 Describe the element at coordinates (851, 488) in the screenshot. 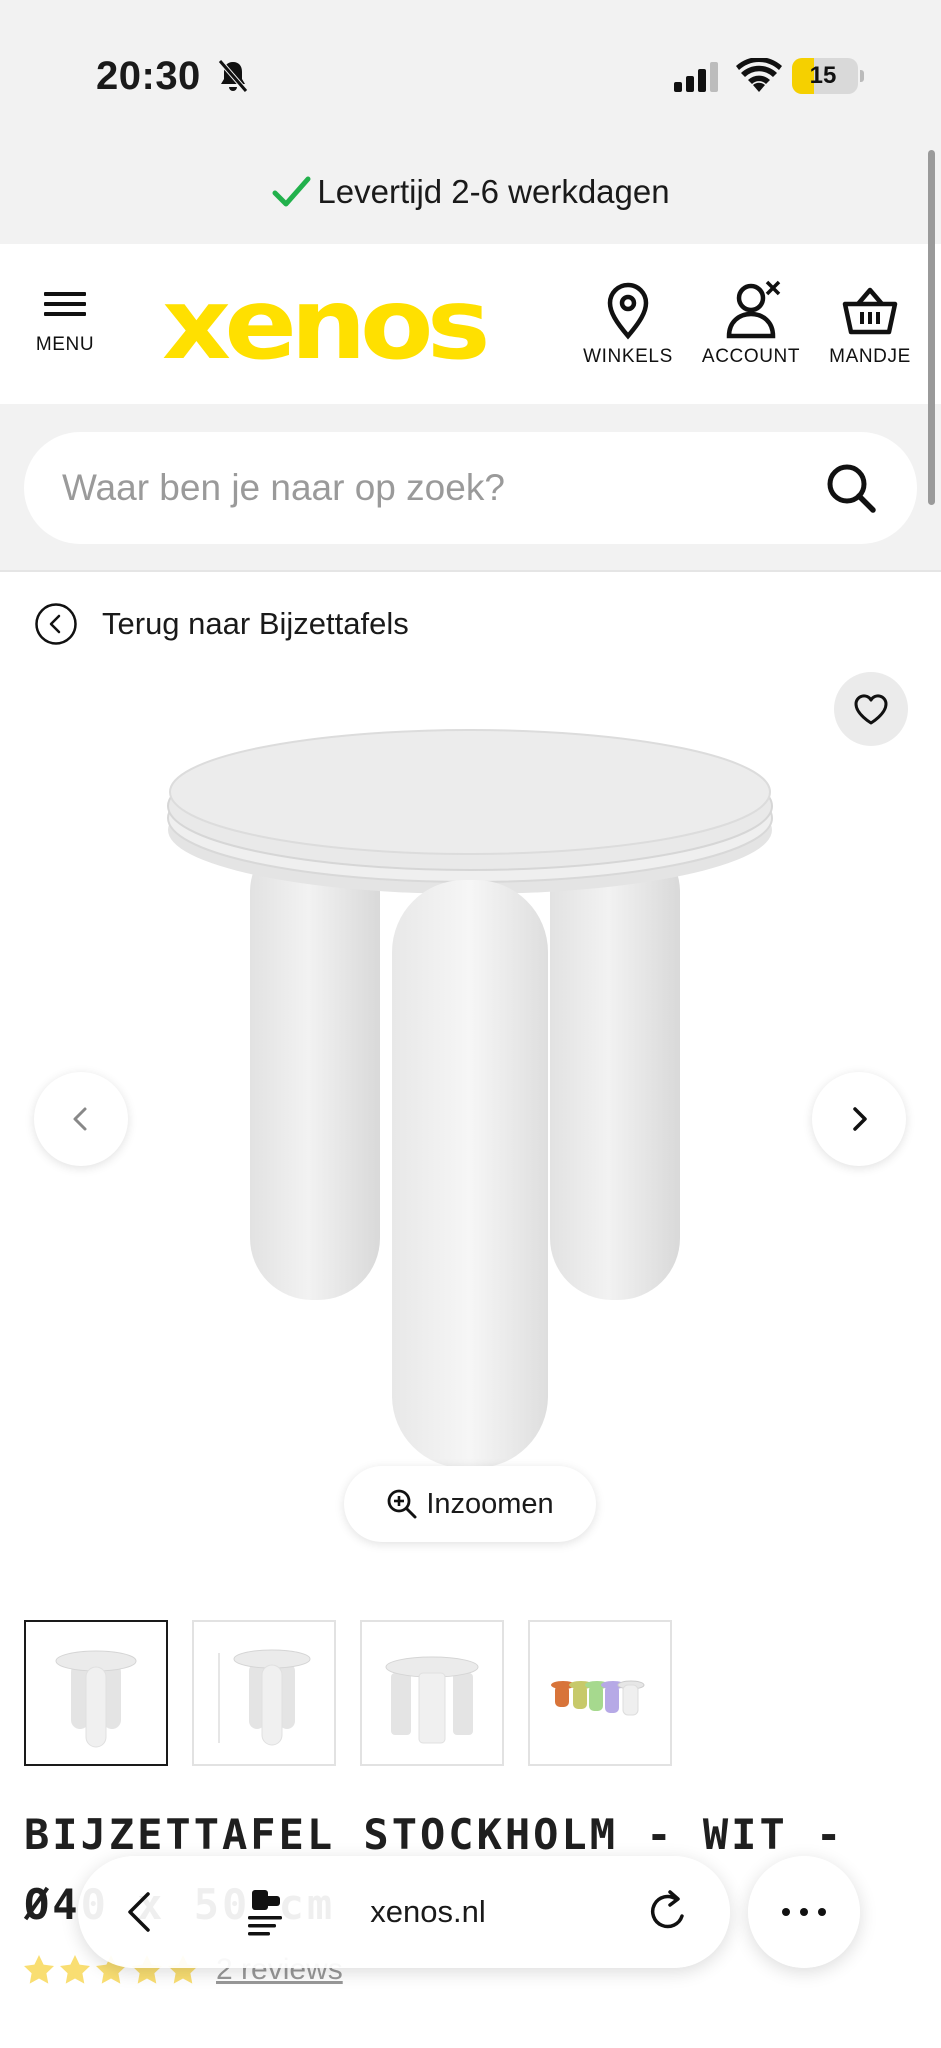

I see `search-icon` at that location.